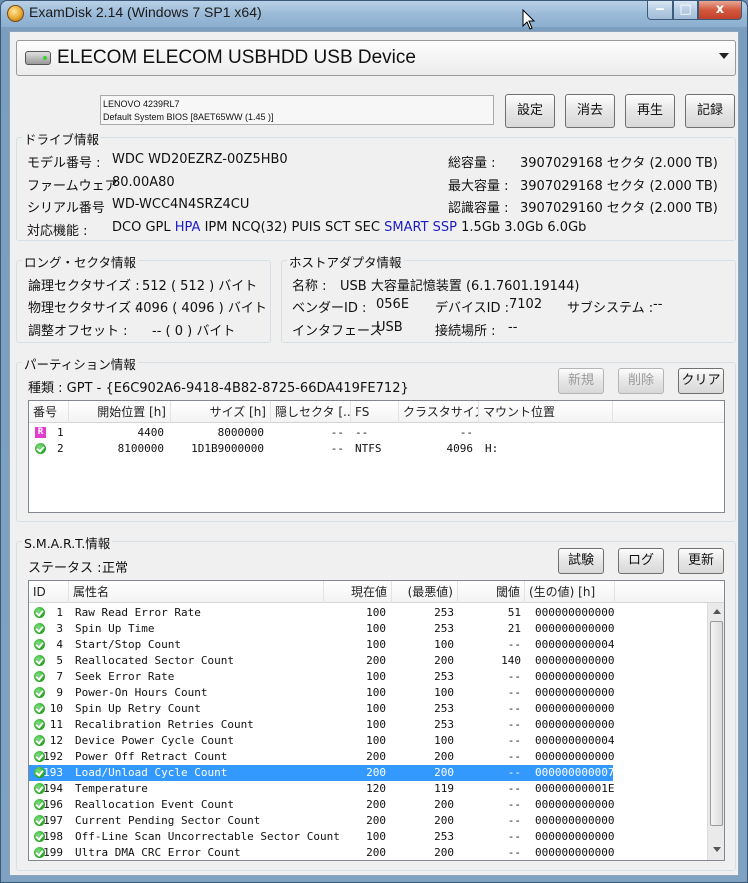 This screenshot has height=883, width=748. Describe the element at coordinates (590, 111) in the screenshot. I see `clear-button: 消去` at that location.